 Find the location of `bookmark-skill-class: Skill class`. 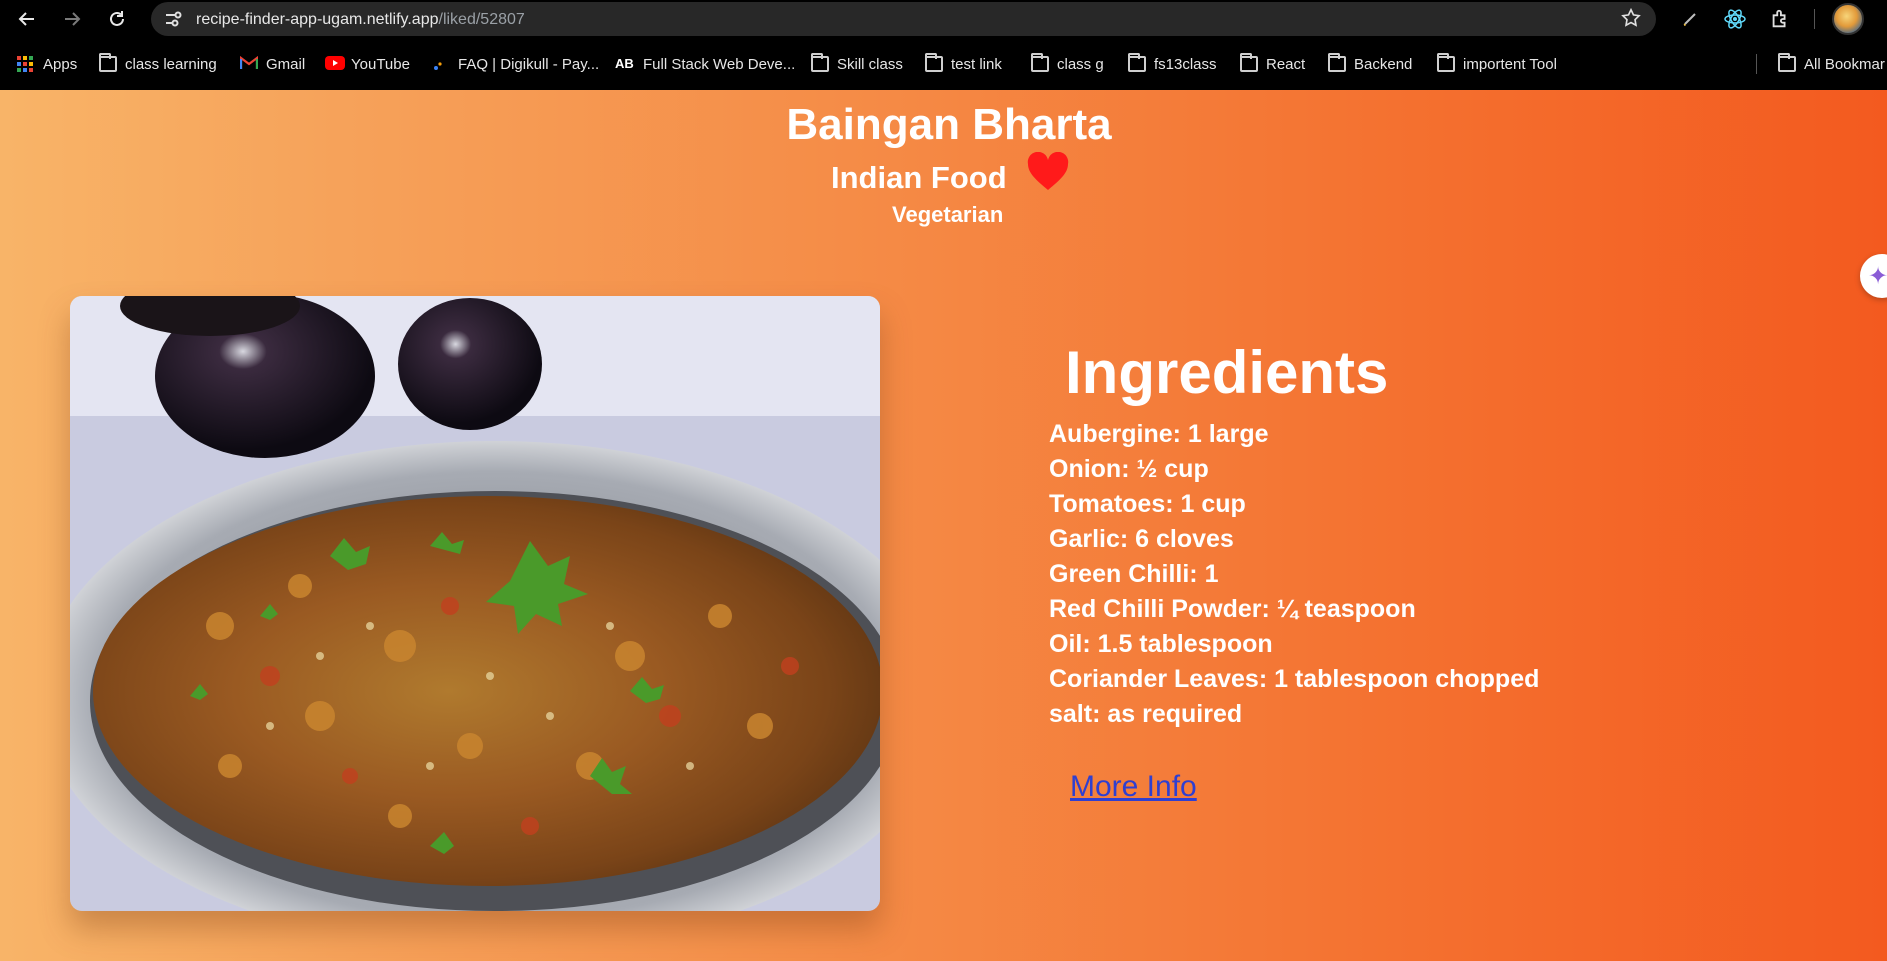

bookmark-skill-class: Skill class is located at coordinates (857, 63).